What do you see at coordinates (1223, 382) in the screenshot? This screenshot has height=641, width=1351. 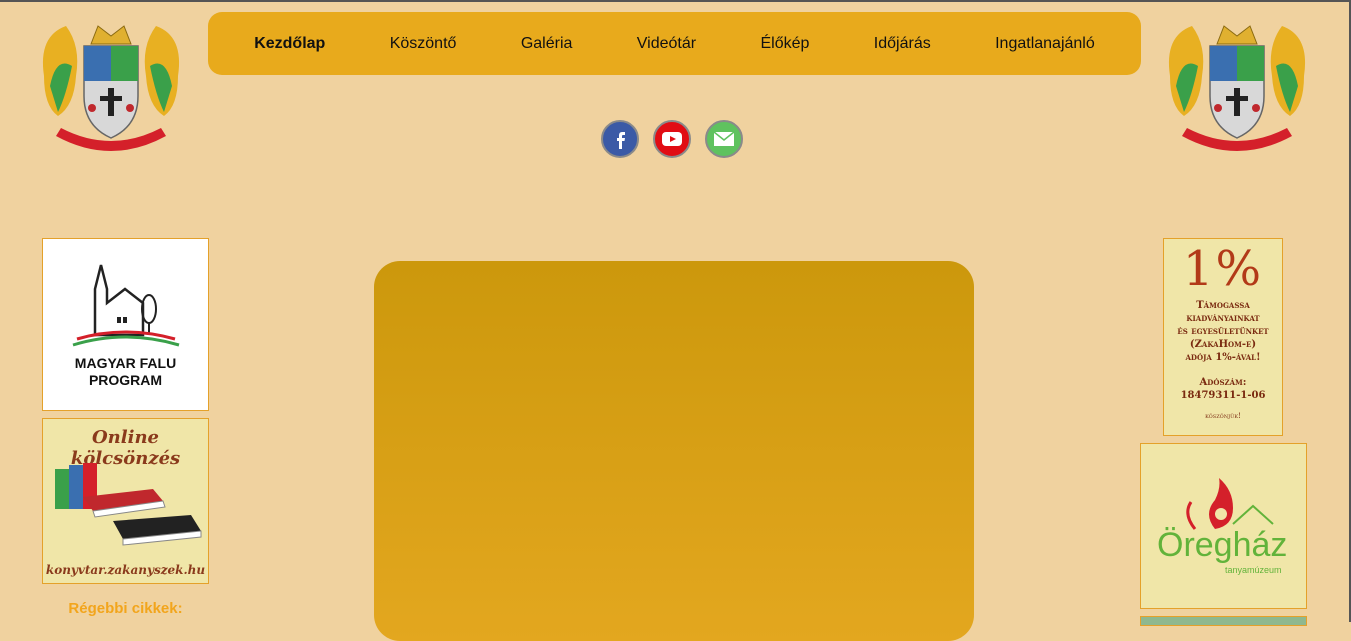 I see `tax-label: Adószám:` at bounding box center [1223, 382].